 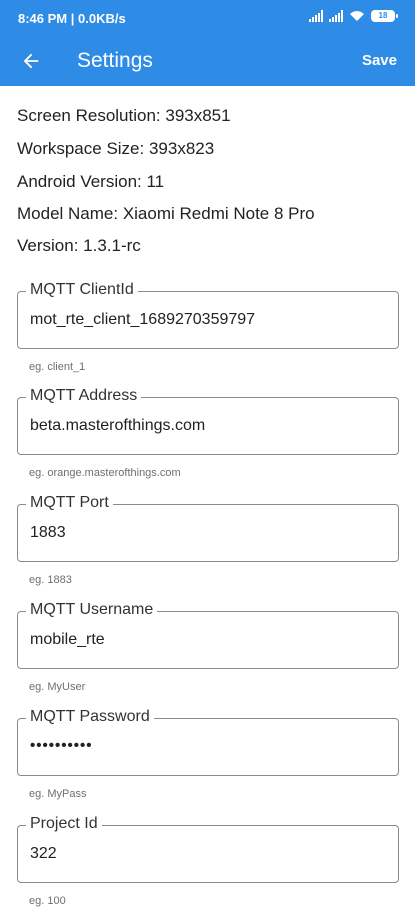 I want to click on mqtt-port-field: MQTT Port 1883 eg. 1883, so click(x=208, y=540).